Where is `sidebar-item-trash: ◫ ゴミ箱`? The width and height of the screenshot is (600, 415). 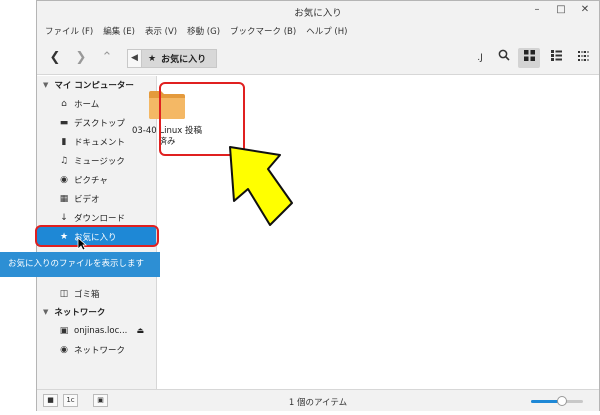 sidebar-item-trash: ◫ ゴミ箱 is located at coordinates (96, 293).